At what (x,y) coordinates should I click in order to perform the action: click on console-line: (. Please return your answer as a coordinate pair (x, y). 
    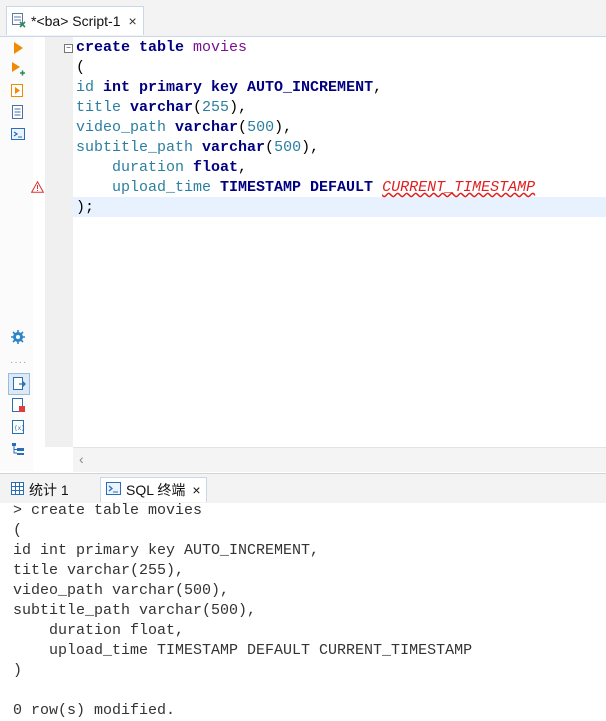
    Looking at the image, I should click on (18, 530).